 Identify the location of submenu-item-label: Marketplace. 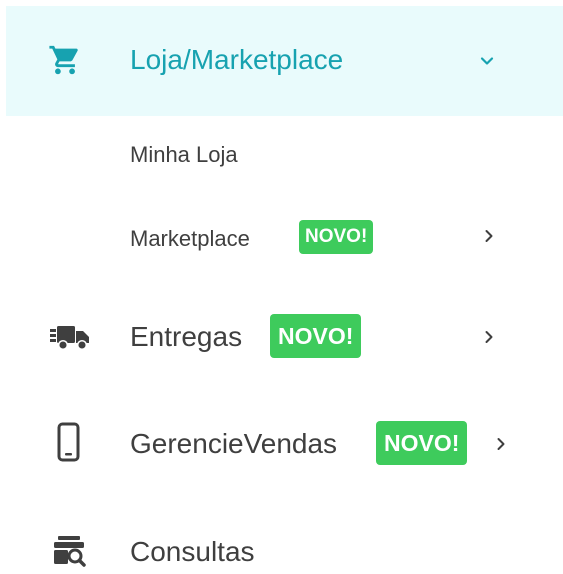
(190, 238).